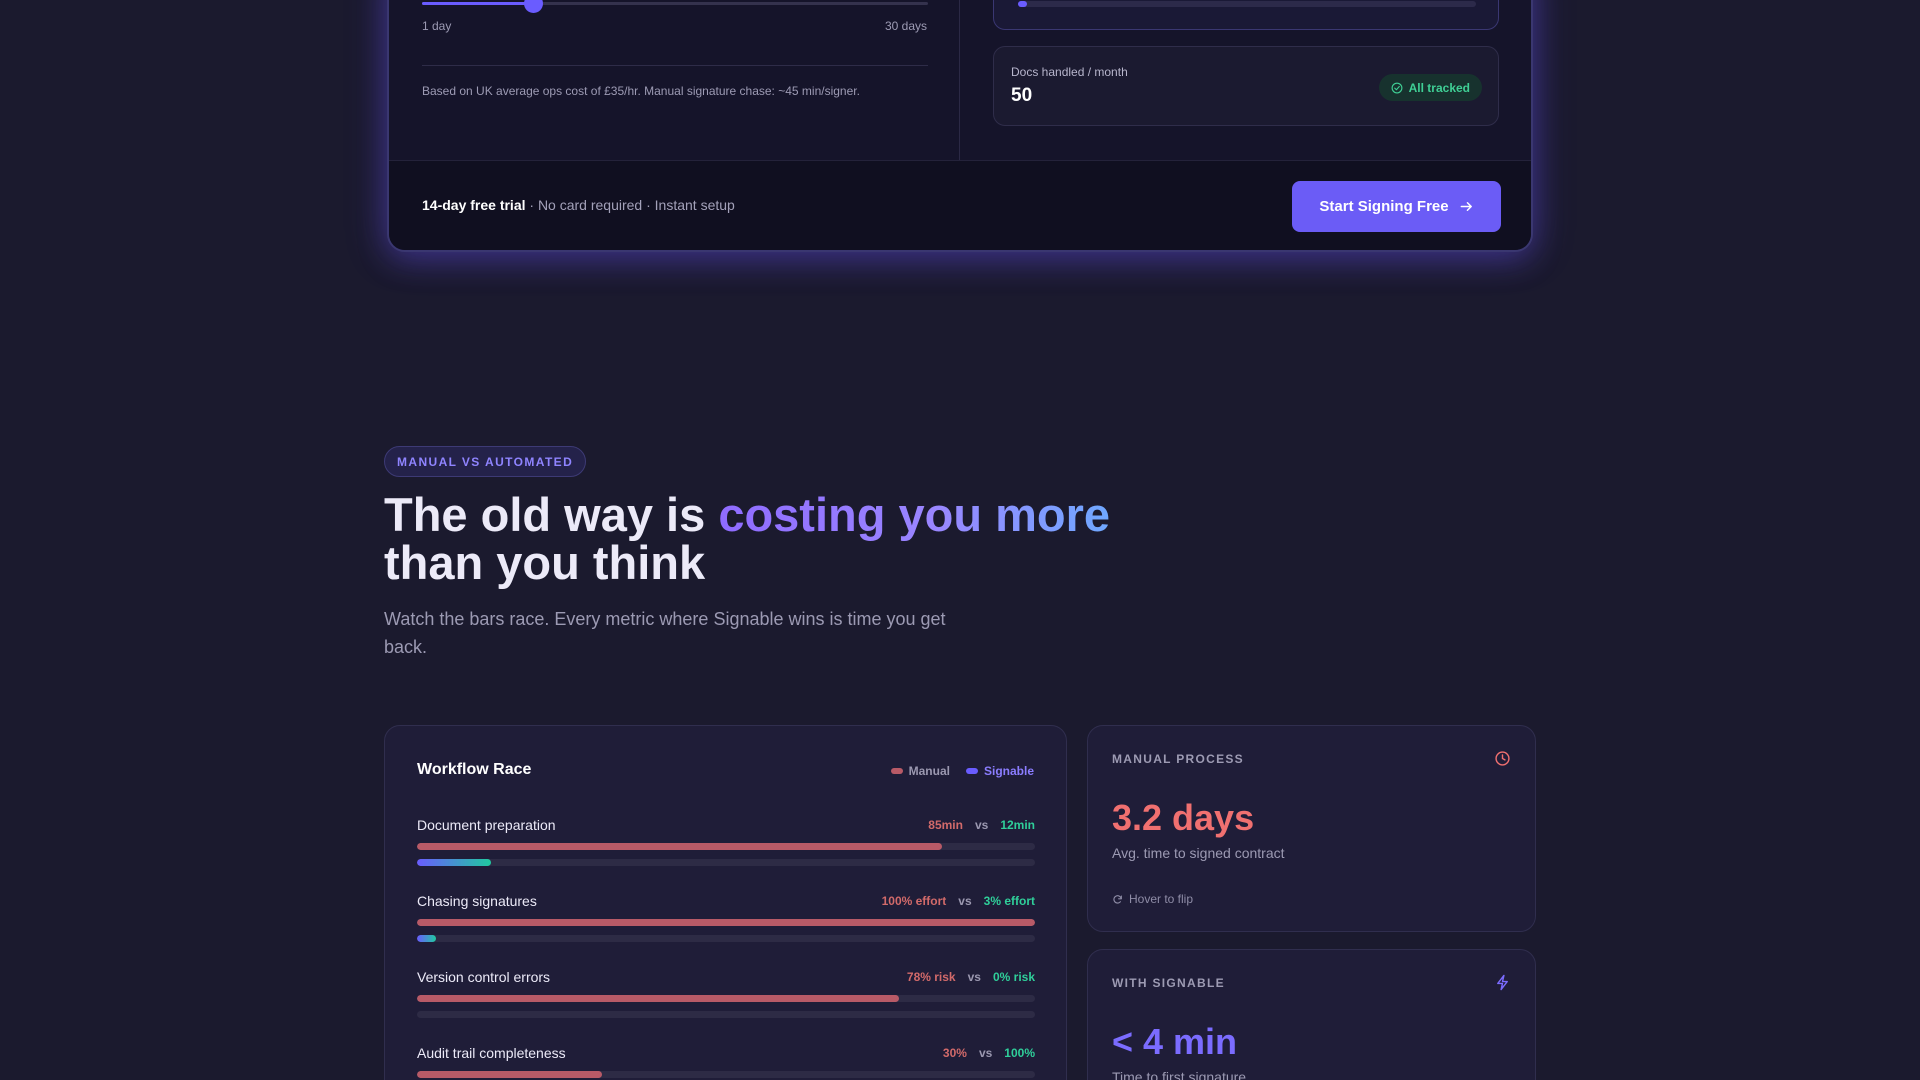 Image resolution: width=1920 pixels, height=1080 pixels. I want to click on hover-to-flip-hint: Hover to flip, so click(1152, 899).